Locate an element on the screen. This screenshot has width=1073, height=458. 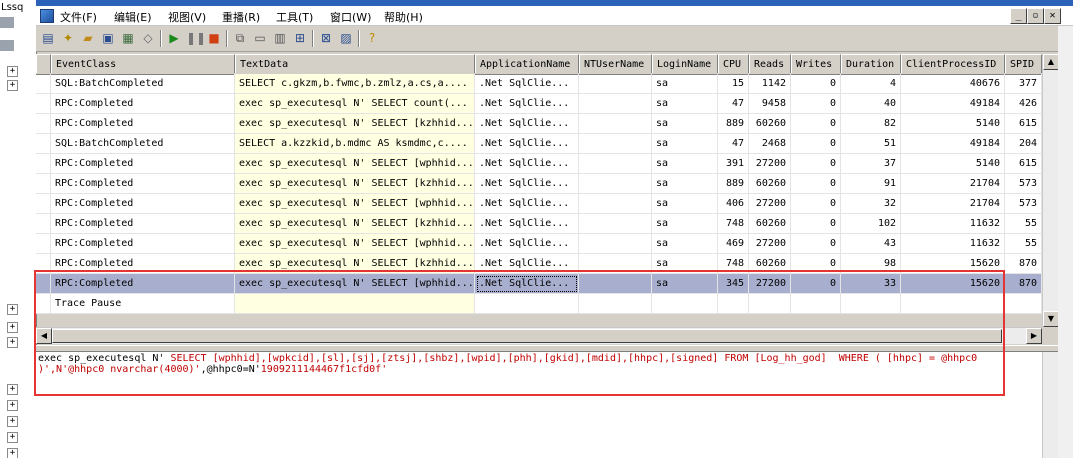
spid-cell: 377 is located at coordinates (1023, 84).